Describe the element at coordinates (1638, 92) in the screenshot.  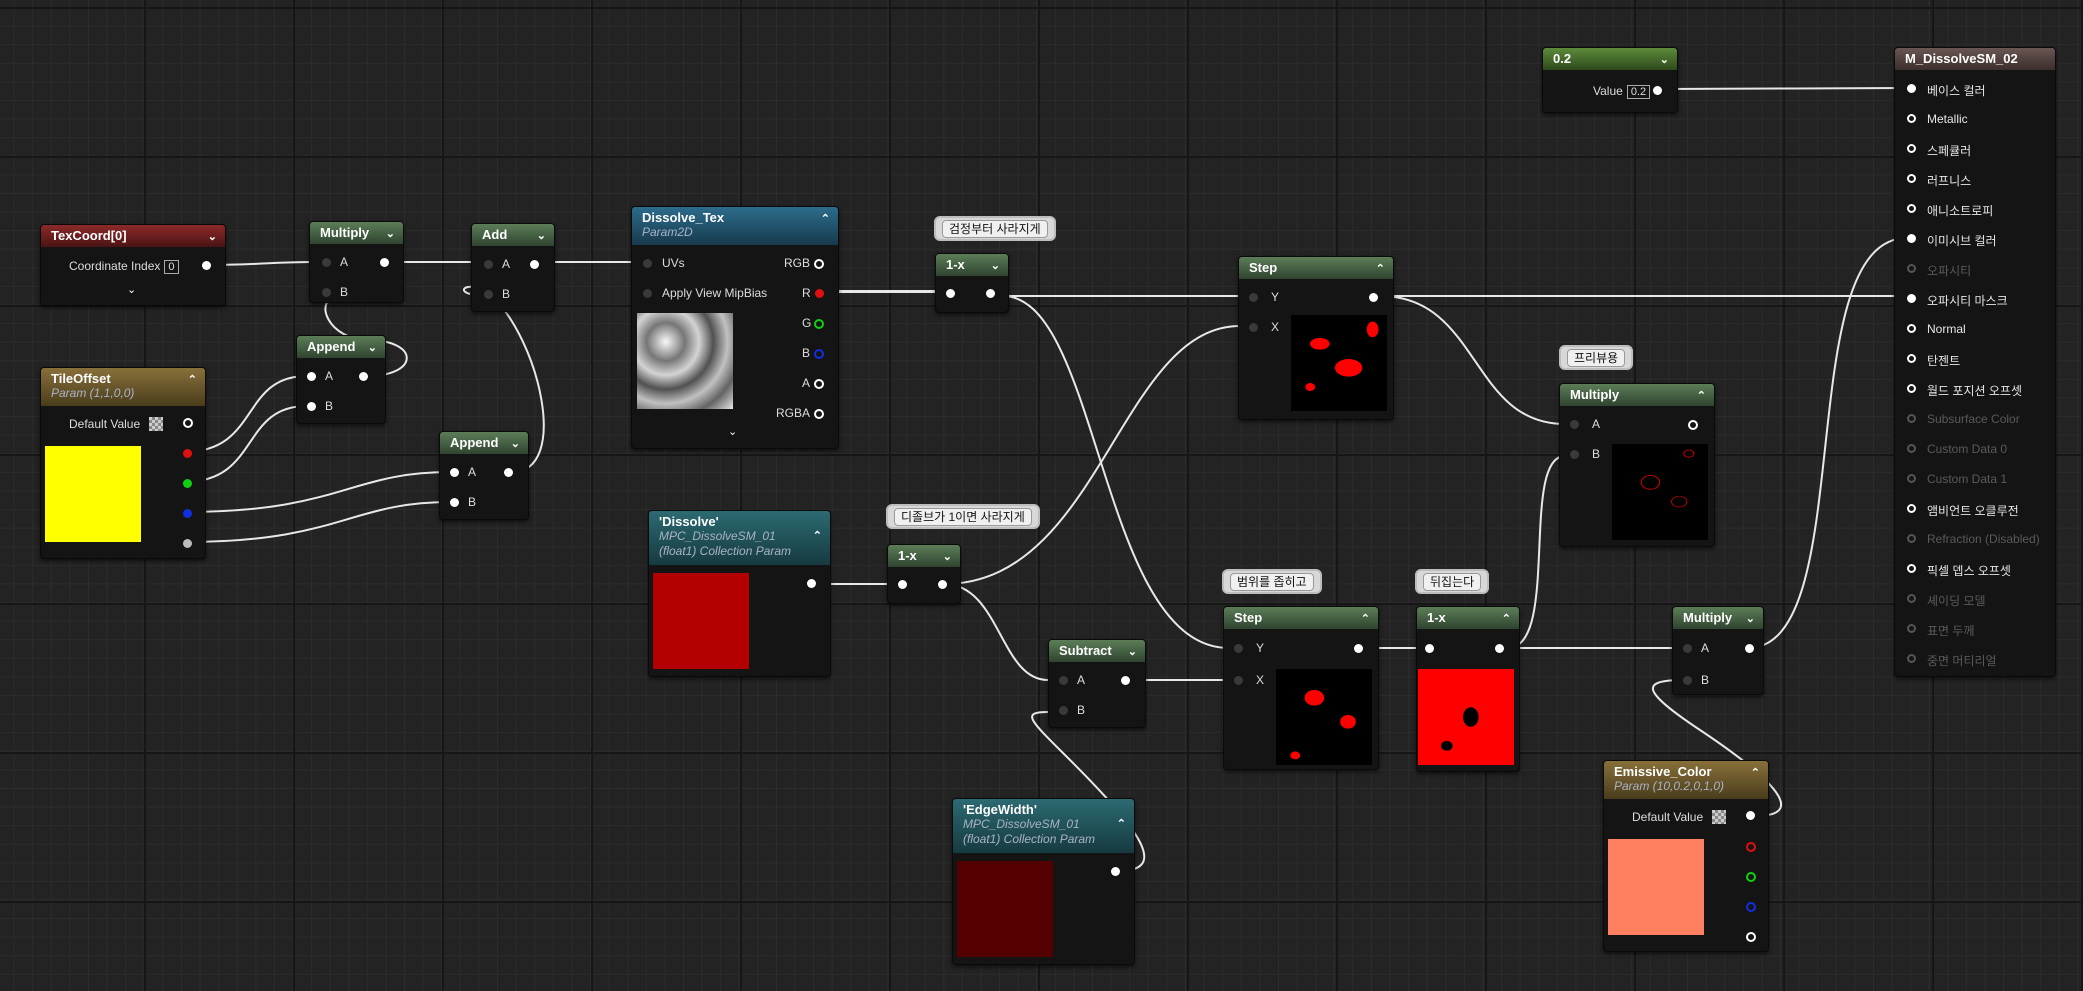
I see `value-input: 0.2` at that location.